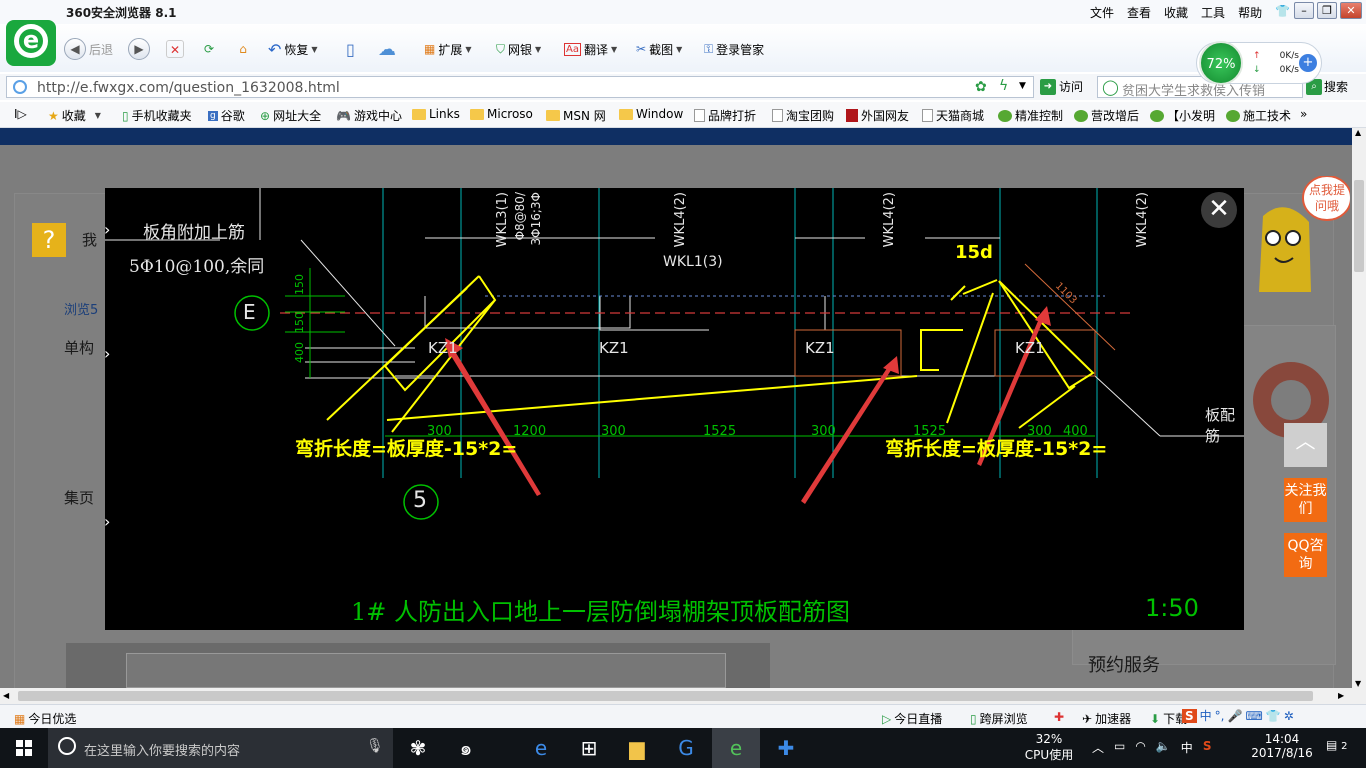 The width and height of the screenshot is (1366, 768). Describe the element at coordinates (953, 115) in the screenshot. I see `fav-item: 天猫商城` at that location.